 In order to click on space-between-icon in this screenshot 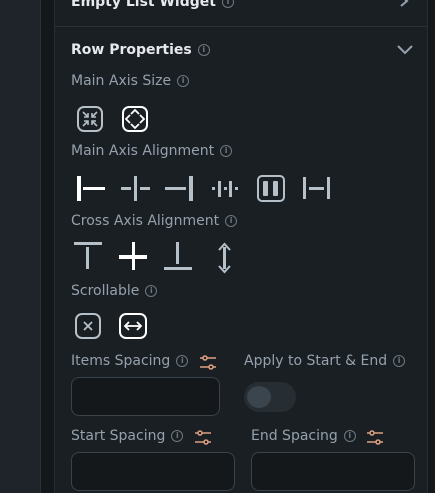, I will do `click(318, 189)`.